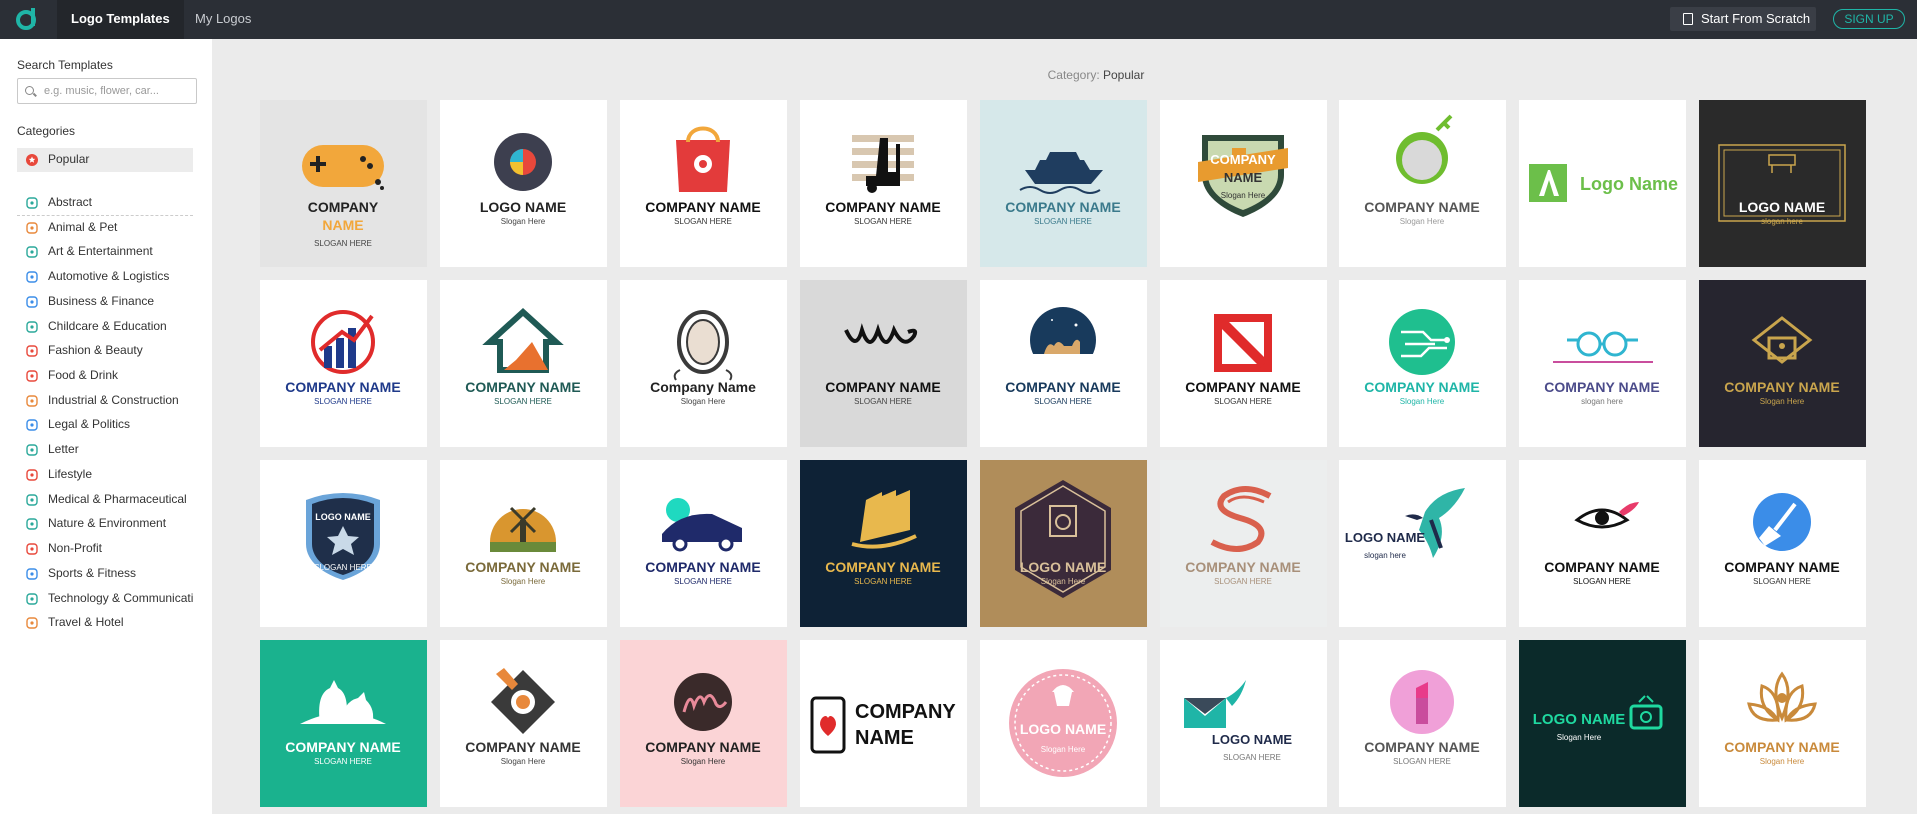  I want to click on category-label: Automotive & Logistics, so click(109, 276).